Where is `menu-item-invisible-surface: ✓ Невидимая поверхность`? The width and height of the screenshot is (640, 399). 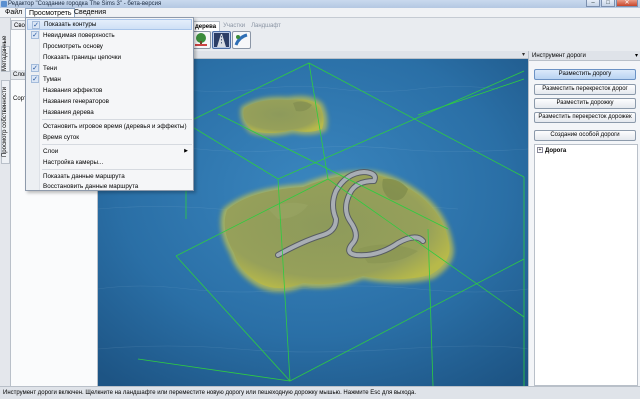
menu-item-invisible-surface: ✓ Невидимая поверхность is located at coordinates (109, 35).